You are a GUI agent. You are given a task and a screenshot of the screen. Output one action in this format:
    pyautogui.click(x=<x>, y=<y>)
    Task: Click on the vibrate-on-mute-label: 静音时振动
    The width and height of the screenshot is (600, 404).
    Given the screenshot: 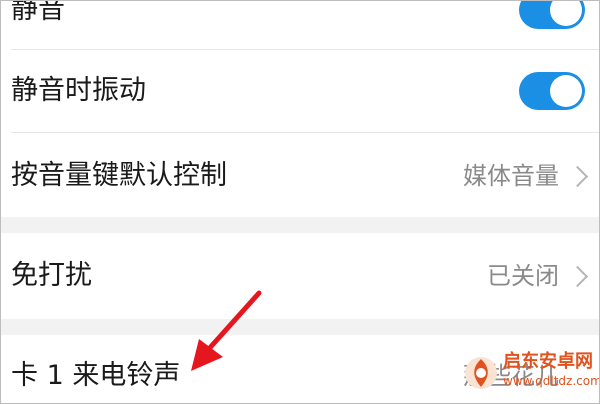 What is the action you would take?
    pyautogui.click(x=78, y=90)
    